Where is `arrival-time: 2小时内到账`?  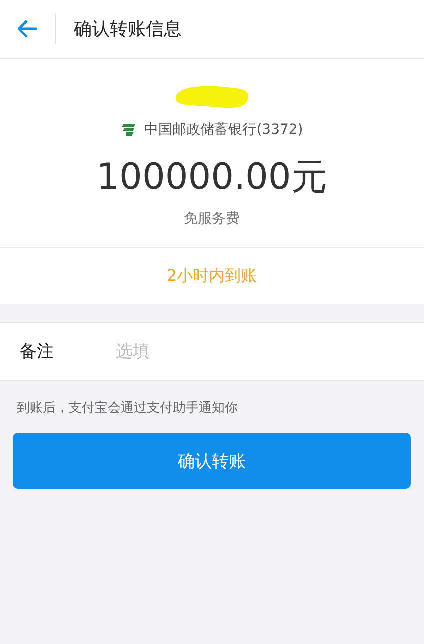
arrival-time: 2小时内到账 is located at coordinates (212, 275).